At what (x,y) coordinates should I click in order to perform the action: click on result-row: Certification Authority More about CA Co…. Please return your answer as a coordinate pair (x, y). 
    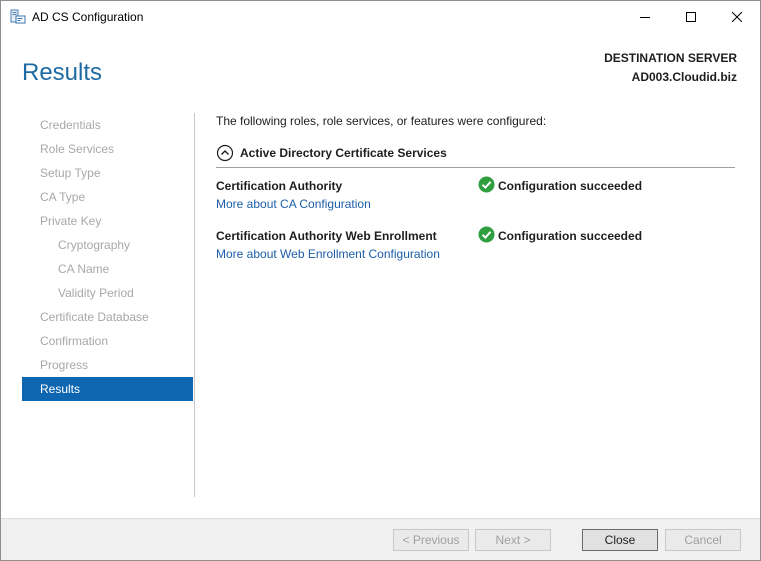
    Looking at the image, I should click on (476, 197).